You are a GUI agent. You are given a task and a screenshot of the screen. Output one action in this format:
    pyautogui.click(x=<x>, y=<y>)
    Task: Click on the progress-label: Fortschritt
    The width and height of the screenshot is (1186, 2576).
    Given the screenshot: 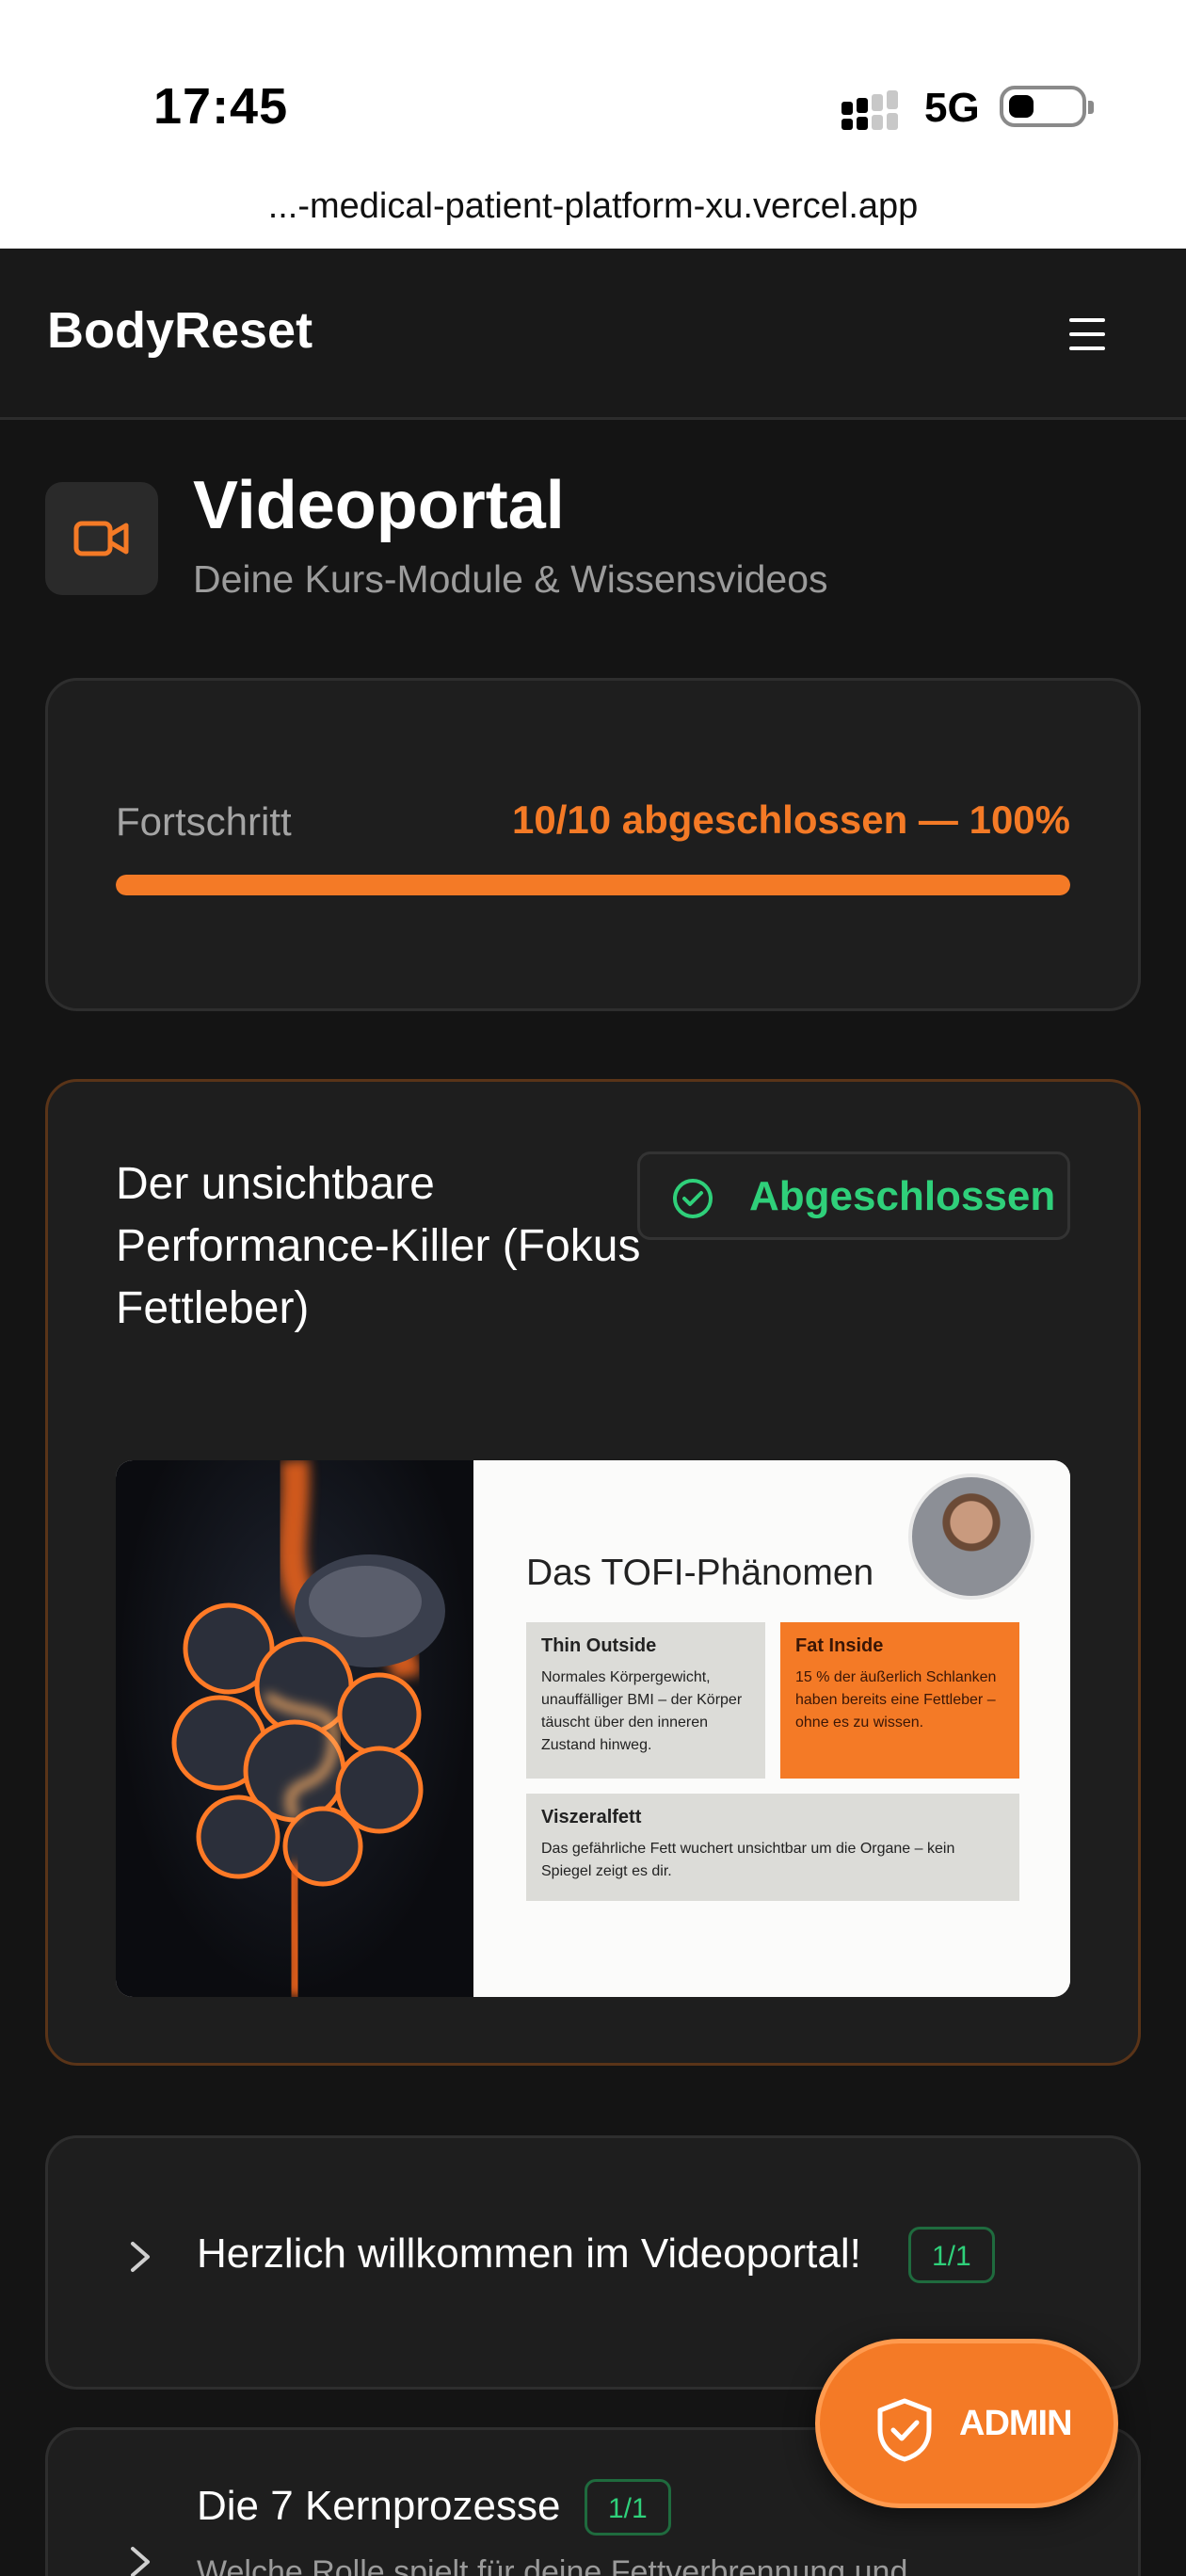 What is the action you would take?
    pyautogui.click(x=204, y=821)
    